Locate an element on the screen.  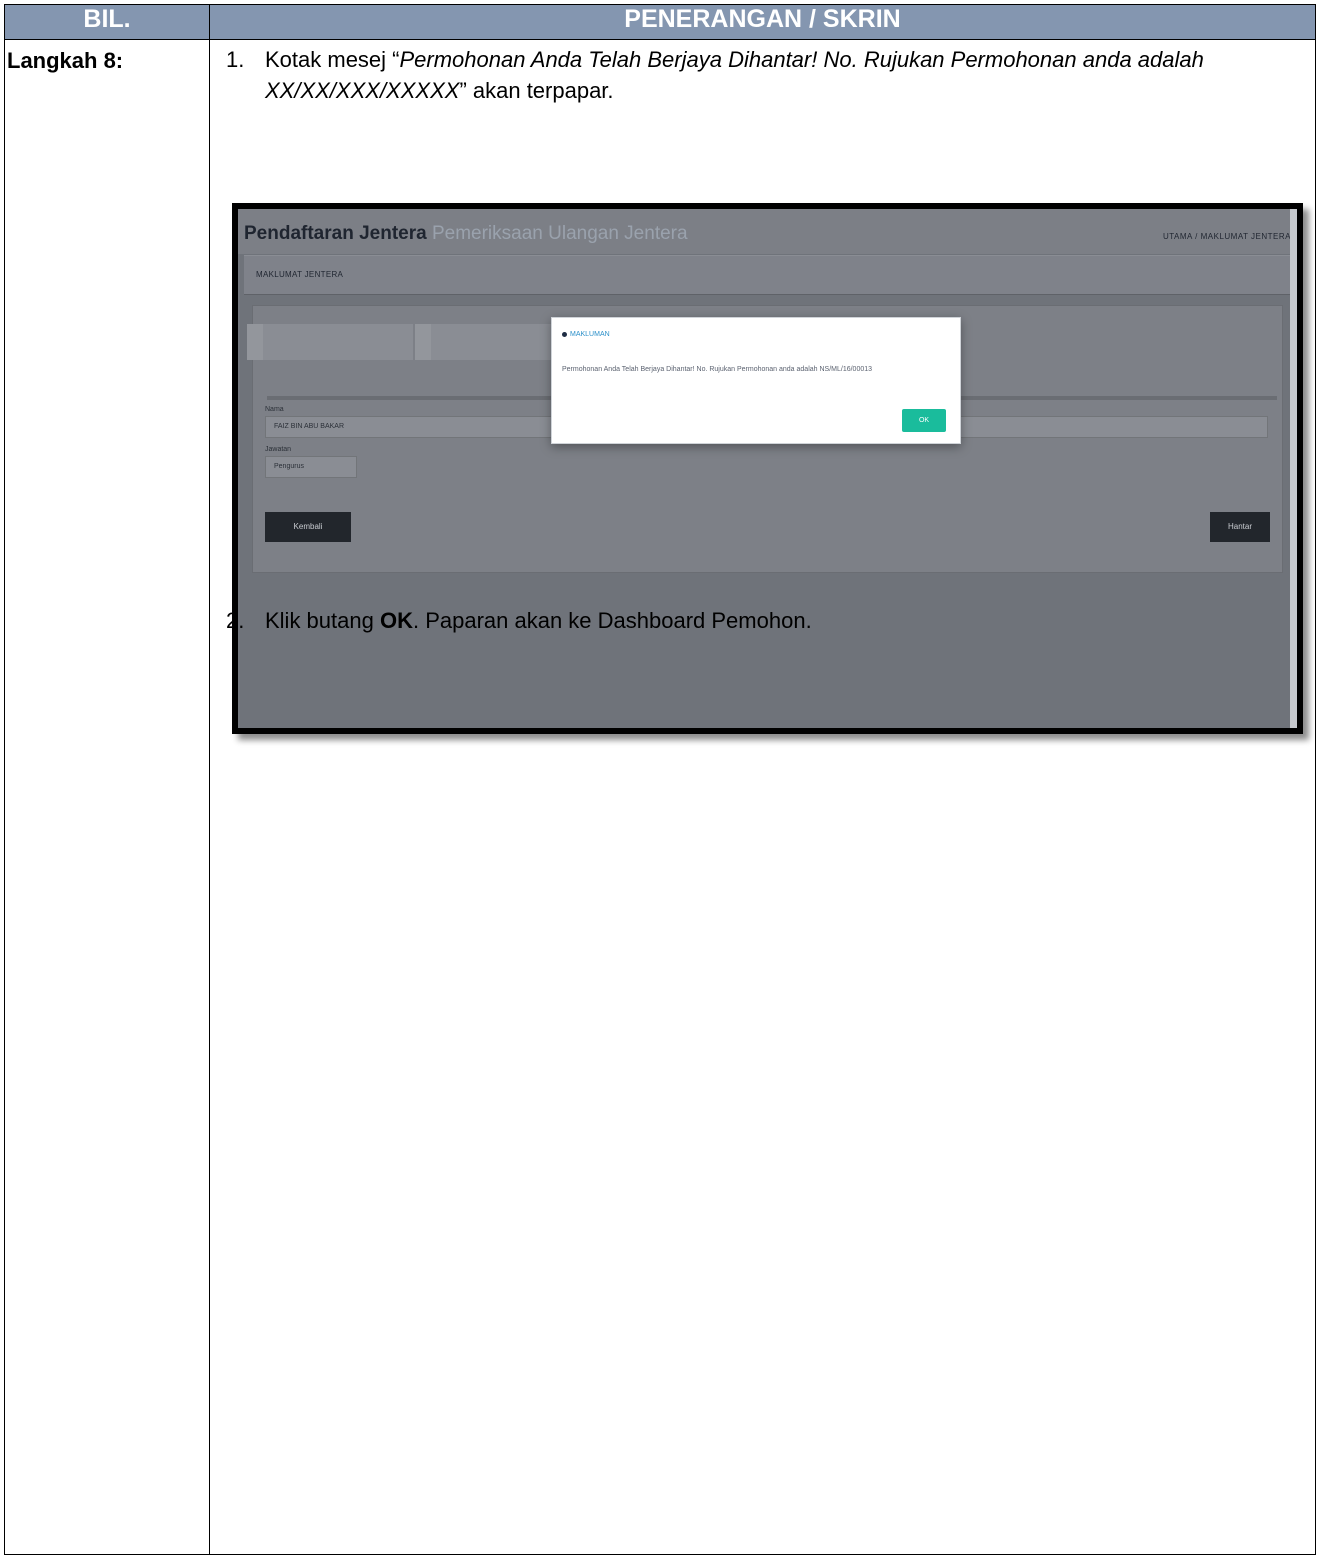
info-icon is located at coordinates (564, 334).